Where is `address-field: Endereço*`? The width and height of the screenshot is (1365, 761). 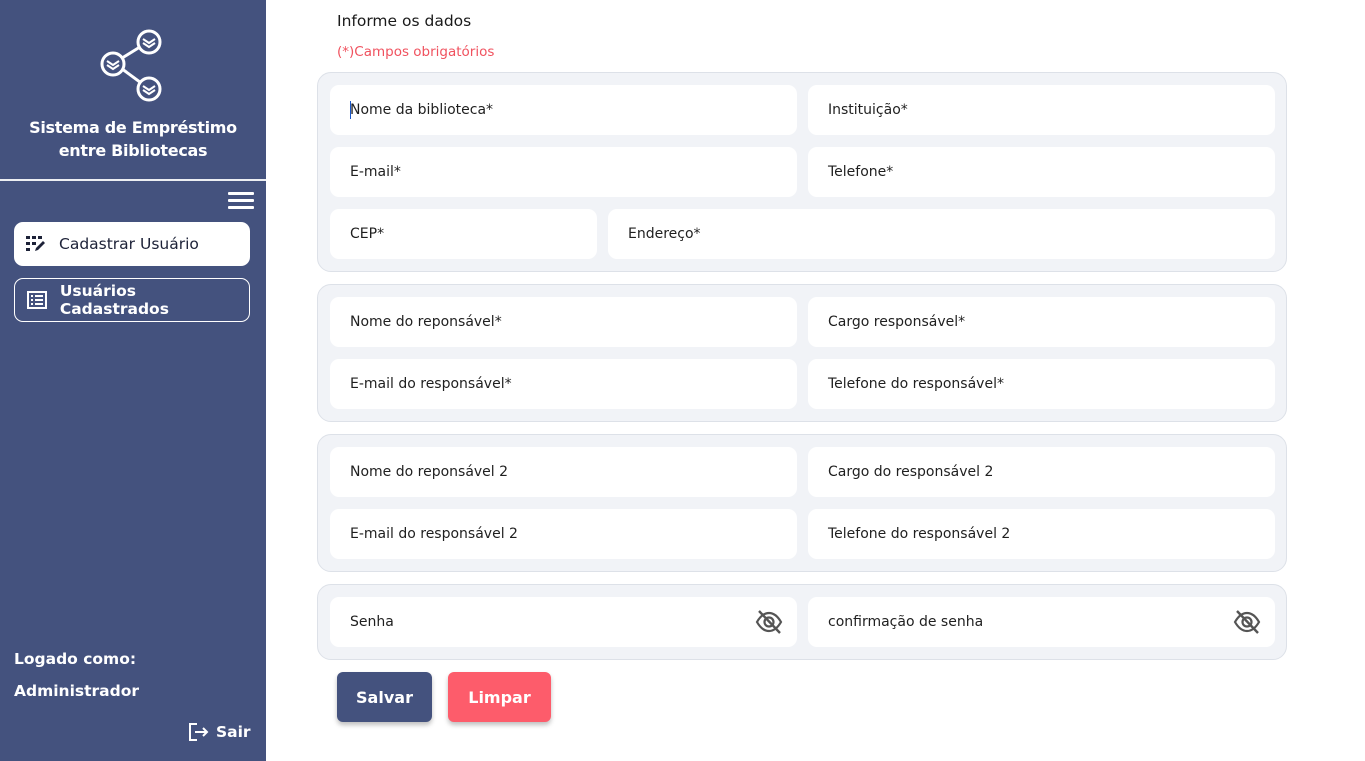
address-field: Endereço* is located at coordinates (941, 234).